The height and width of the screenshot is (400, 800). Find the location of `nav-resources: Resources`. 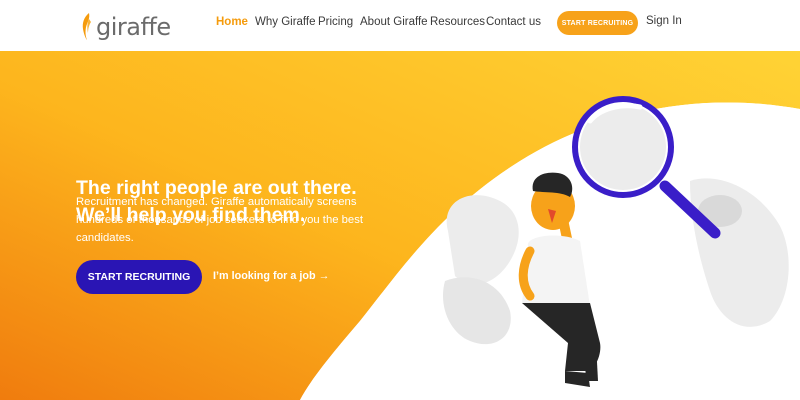

nav-resources: Resources is located at coordinates (457, 22).